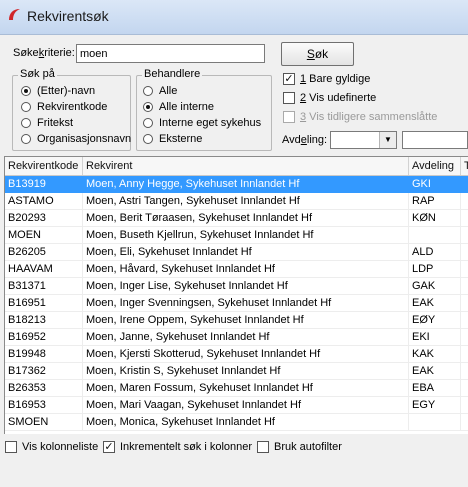 The height and width of the screenshot is (487, 468). Describe the element at coordinates (435, 166) in the screenshot. I see `column-header-department: Avdeling` at that location.